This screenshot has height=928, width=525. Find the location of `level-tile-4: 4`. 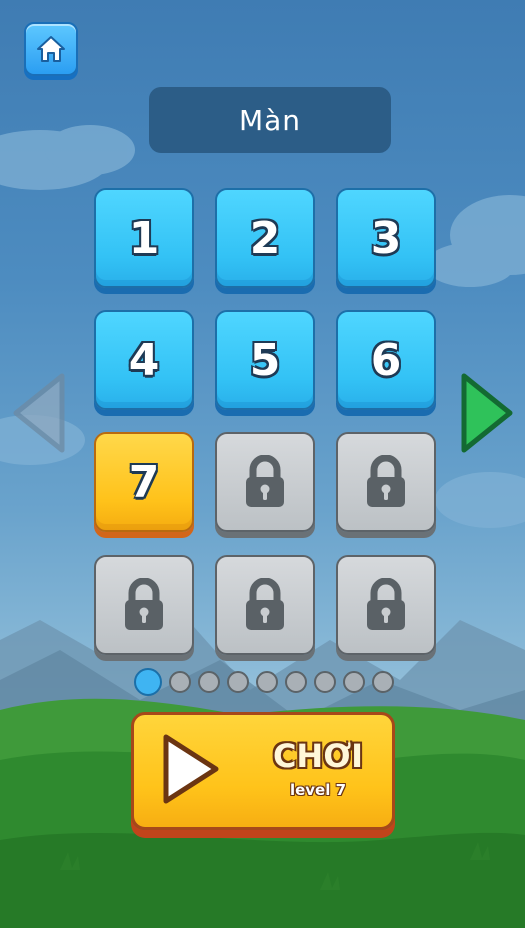

level-tile-4: 4 is located at coordinates (144, 360).